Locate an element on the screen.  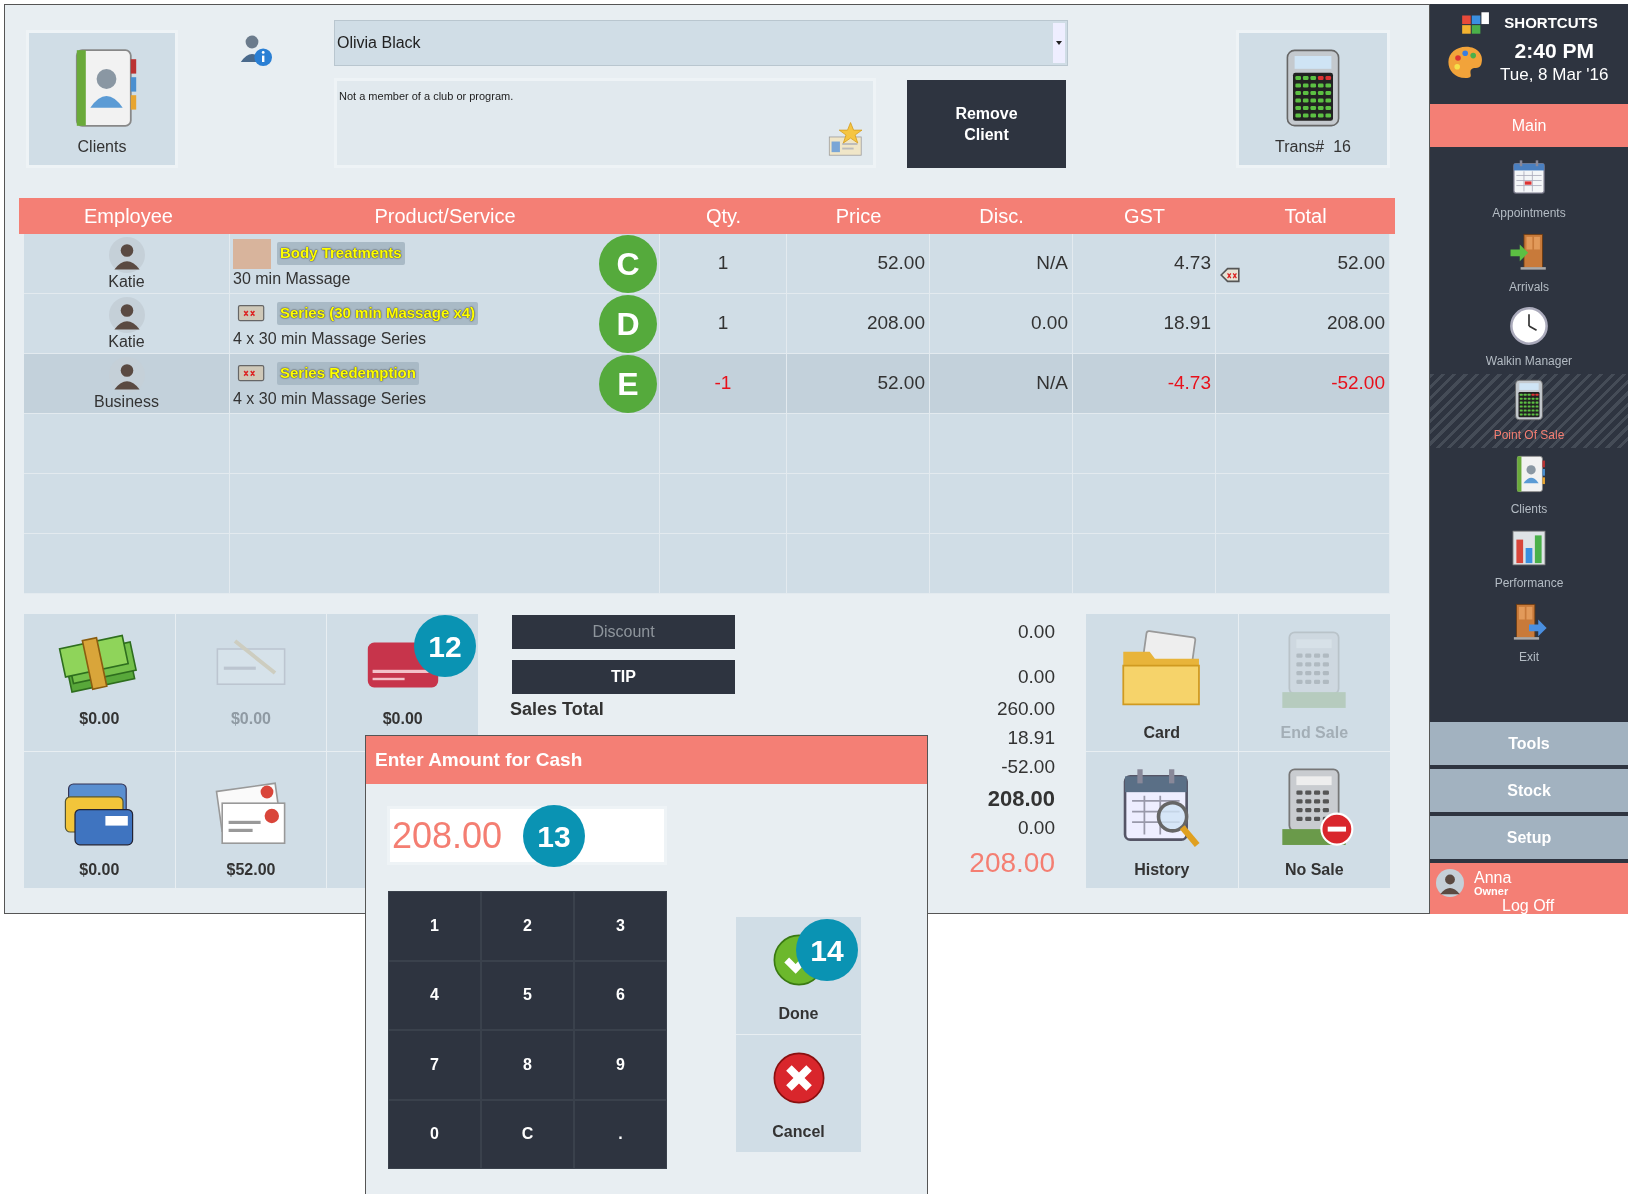
product-category: Series Redemption is located at coordinates (348, 373).